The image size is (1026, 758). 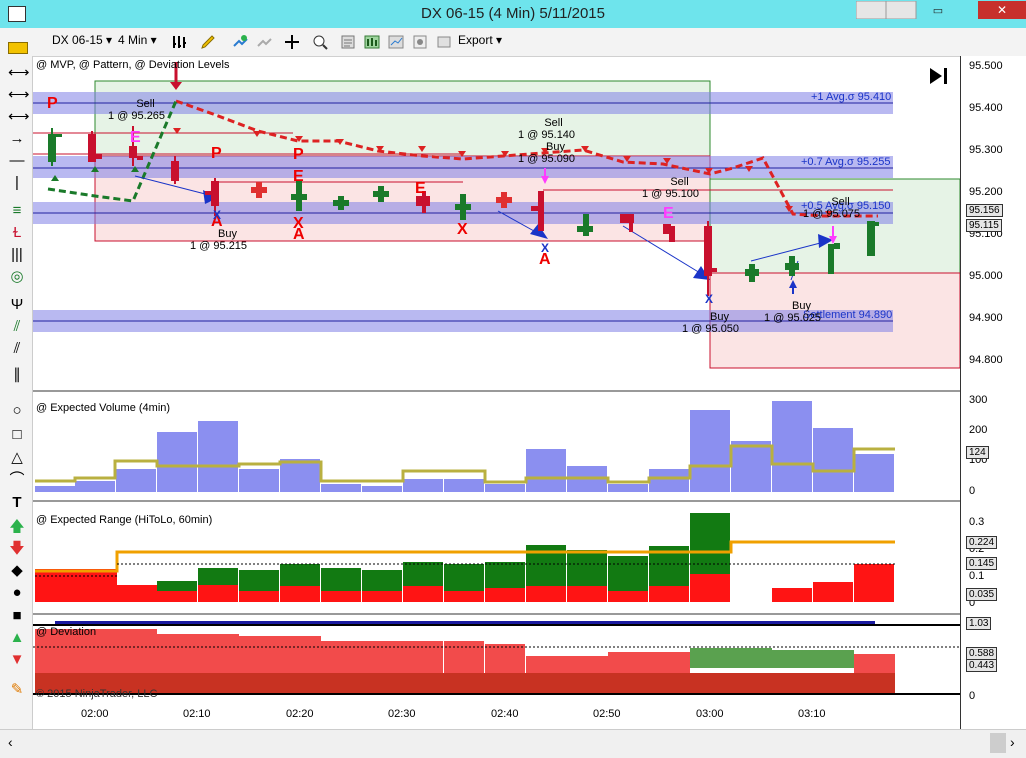 I want to click on andrews-pitchfork-icon: Ψ, so click(x=17, y=305).